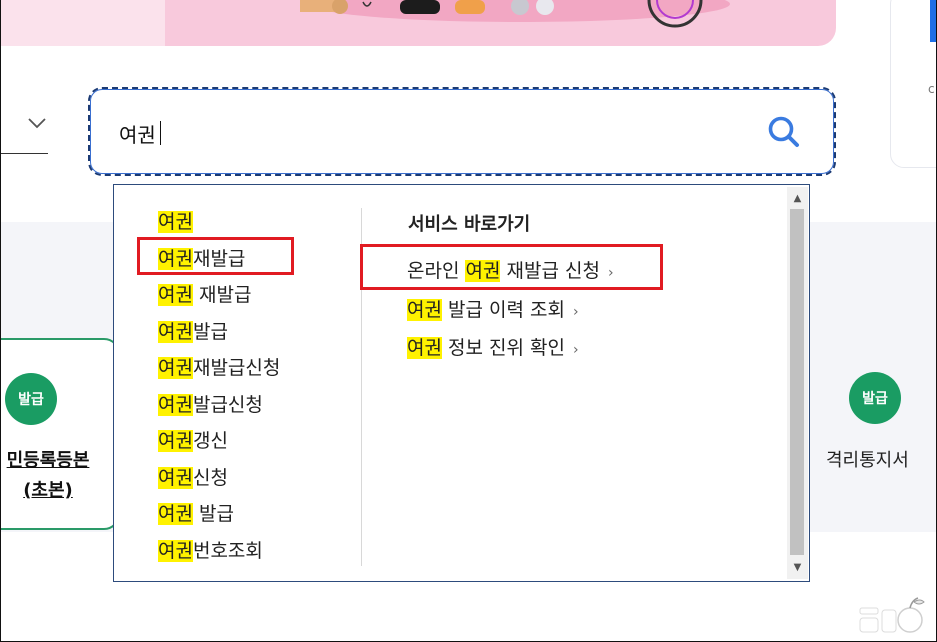  What do you see at coordinates (469, 224) in the screenshot?
I see `shortcut-section-title: 서비스 바로가기` at bounding box center [469, 224].